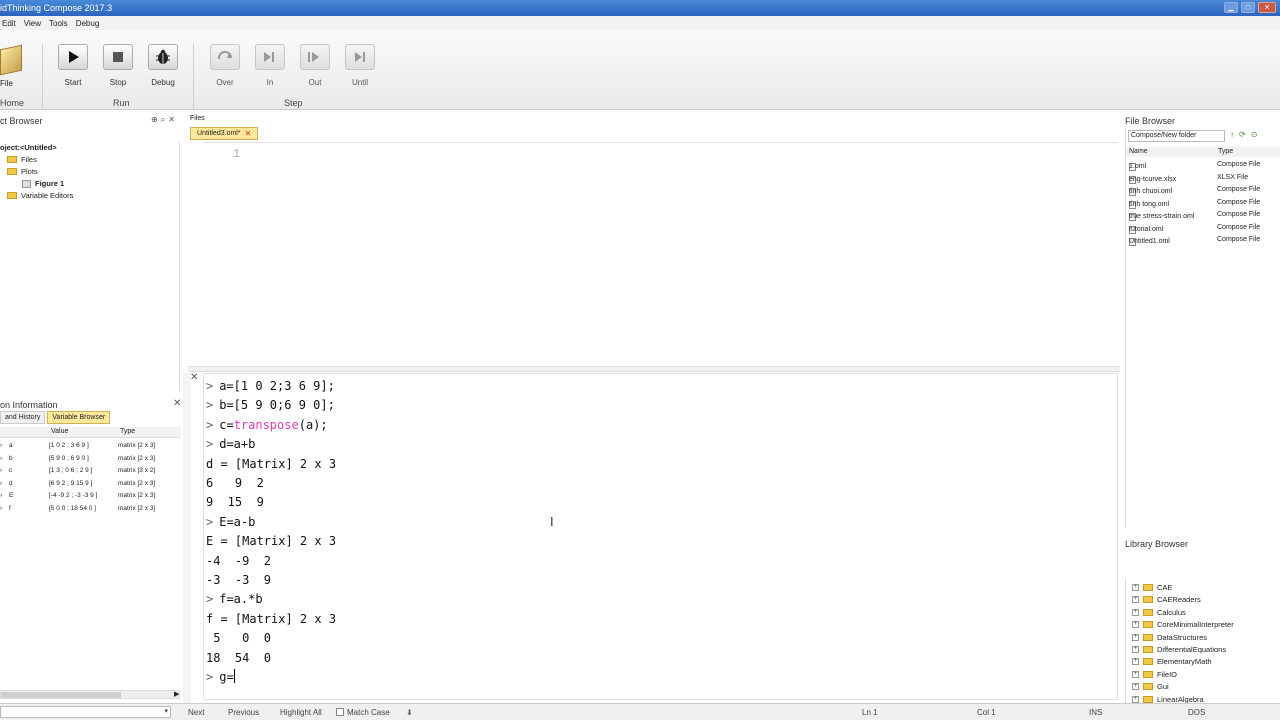  What do you see at coordinates (1166, 599) in the screenshot?
I see `library-item: + CAEReaders` at bounding box center [1166, 599].